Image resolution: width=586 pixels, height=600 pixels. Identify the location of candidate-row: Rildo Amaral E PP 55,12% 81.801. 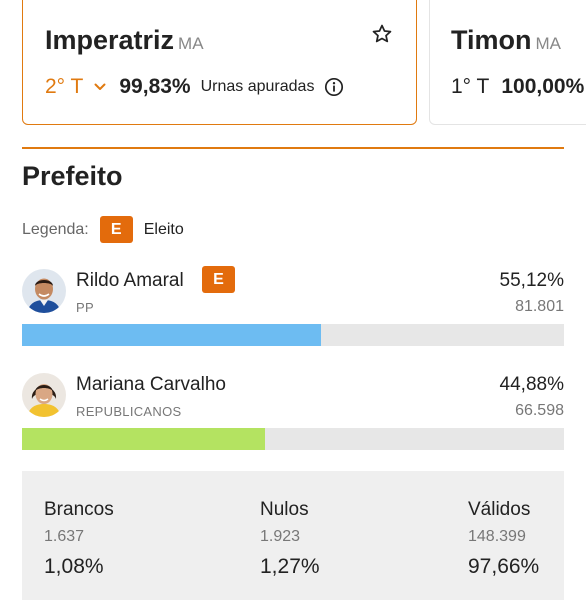
(293, 307).